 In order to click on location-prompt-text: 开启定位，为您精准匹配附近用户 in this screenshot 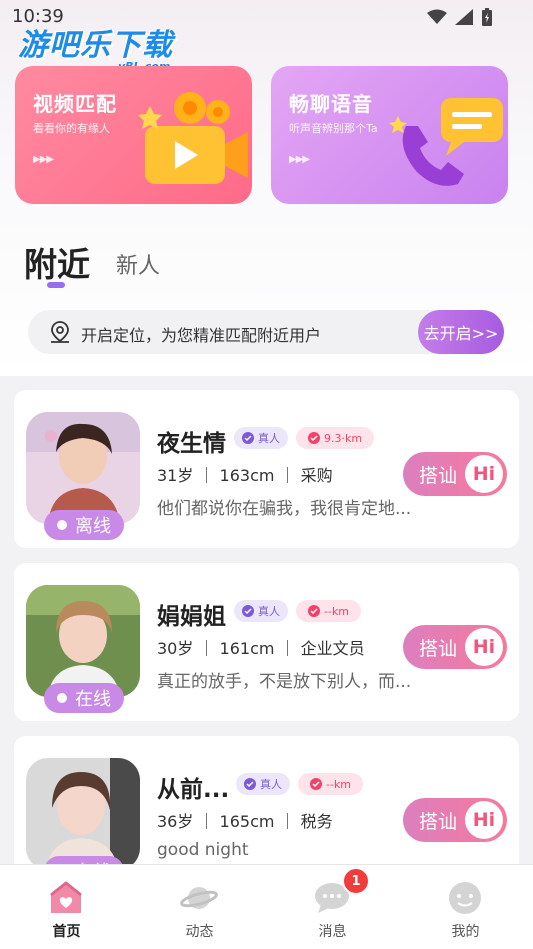, I will do `click(201, 335)`.